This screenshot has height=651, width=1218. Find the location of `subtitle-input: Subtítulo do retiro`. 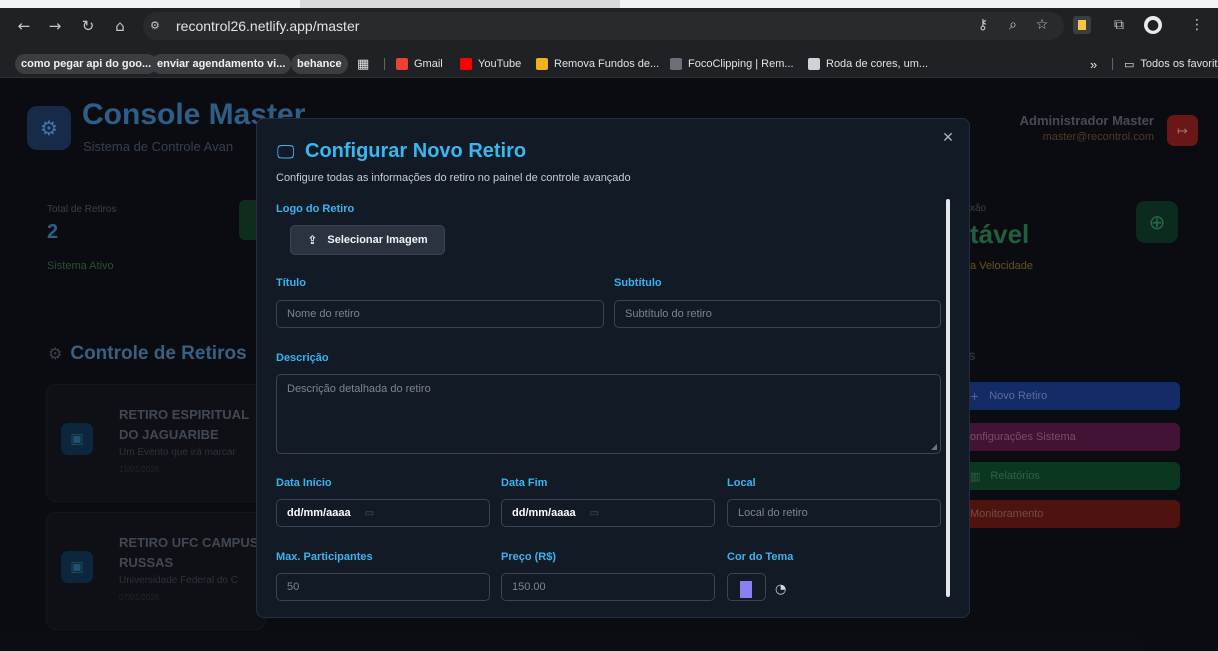

subtitle-input: Subtítulo do retiro is located at coordinates (777, 314).